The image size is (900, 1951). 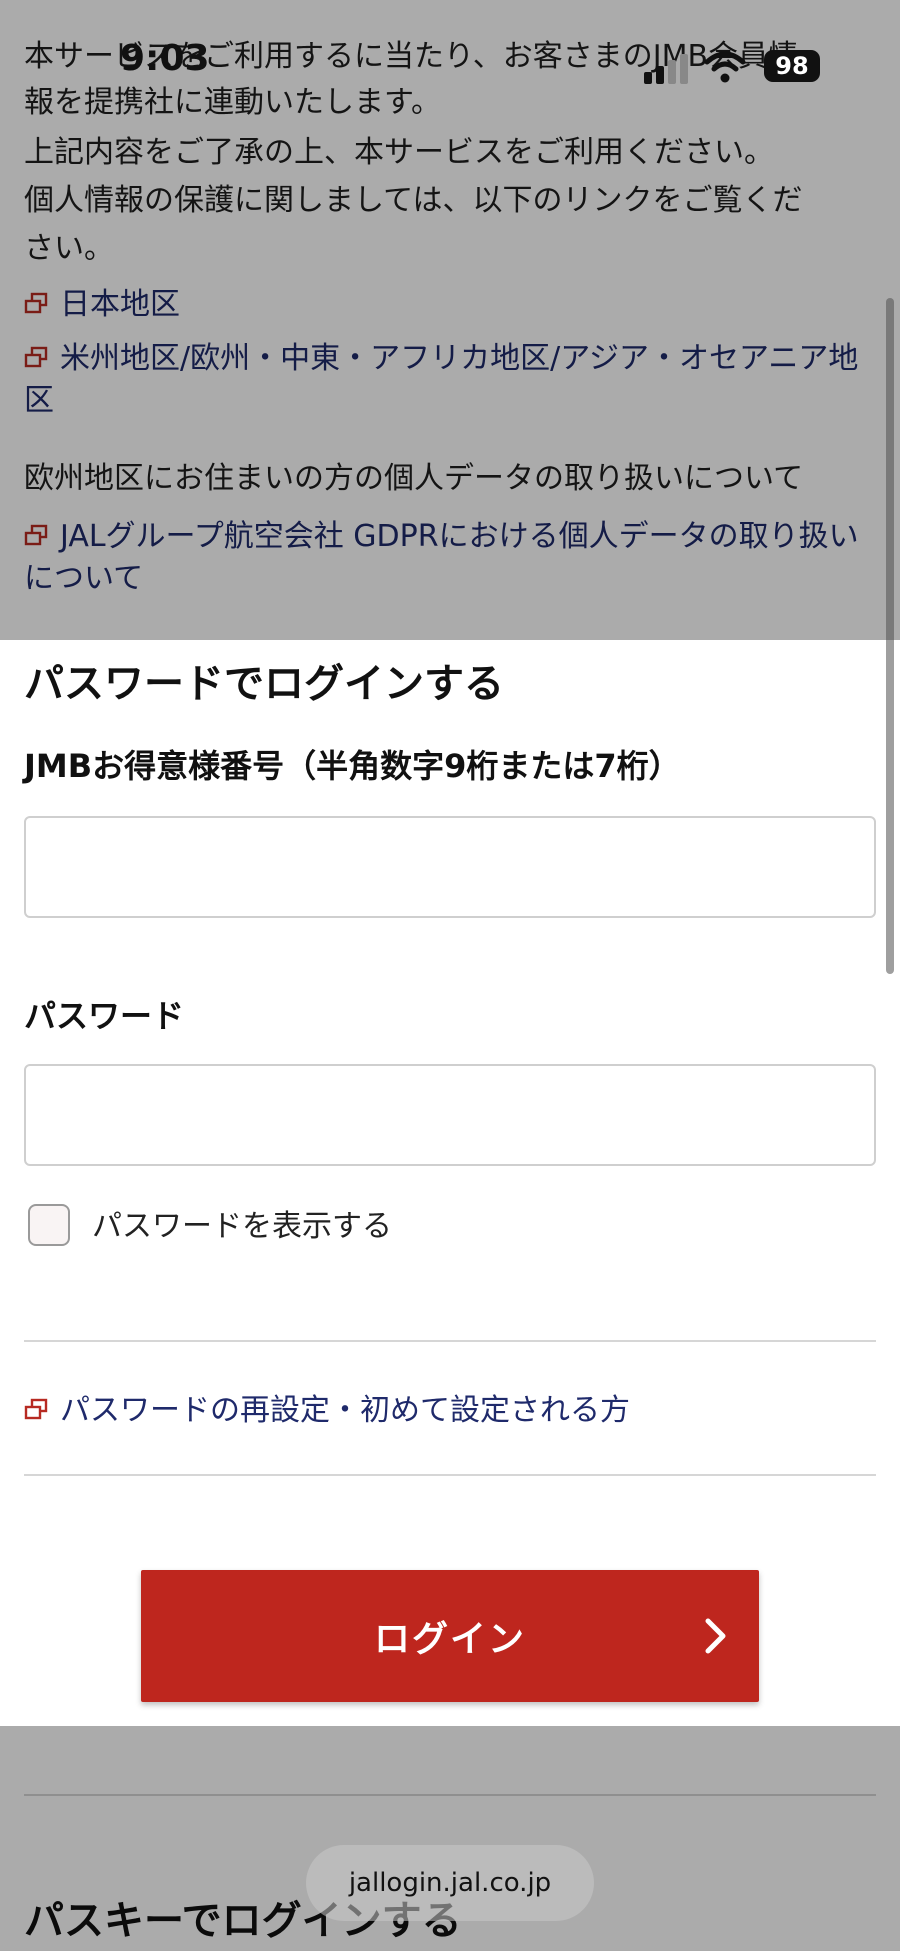 I want to click on link-japan-label: 日本地区, so click(x=120, y=304).